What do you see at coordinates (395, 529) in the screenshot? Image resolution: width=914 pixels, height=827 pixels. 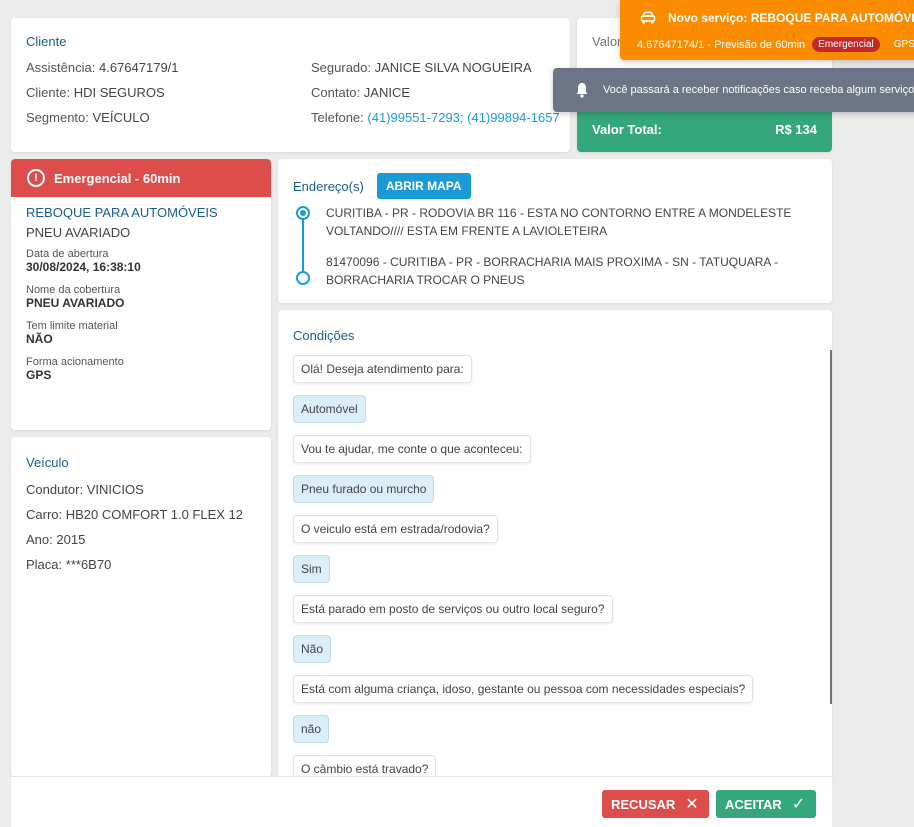 I see `question-bubble: O veiculo está em estrada/rodovia?` at bounding box center [395, 529].